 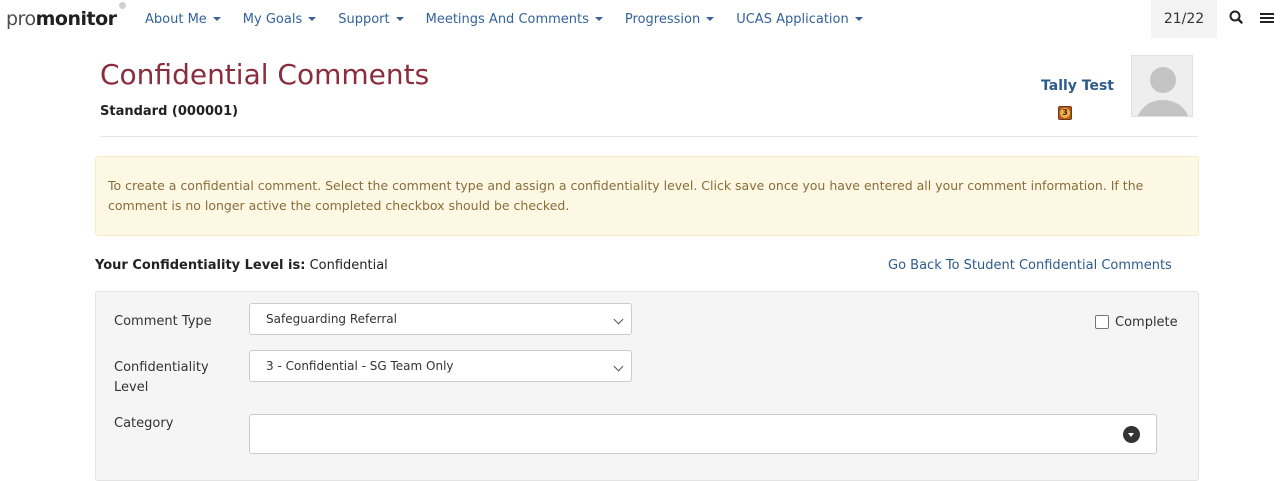 What do you see at coordinates (1184, 19) in the screenshot?
I see `academic-year-selector: 21/22` at bounding box center [1184, 19].